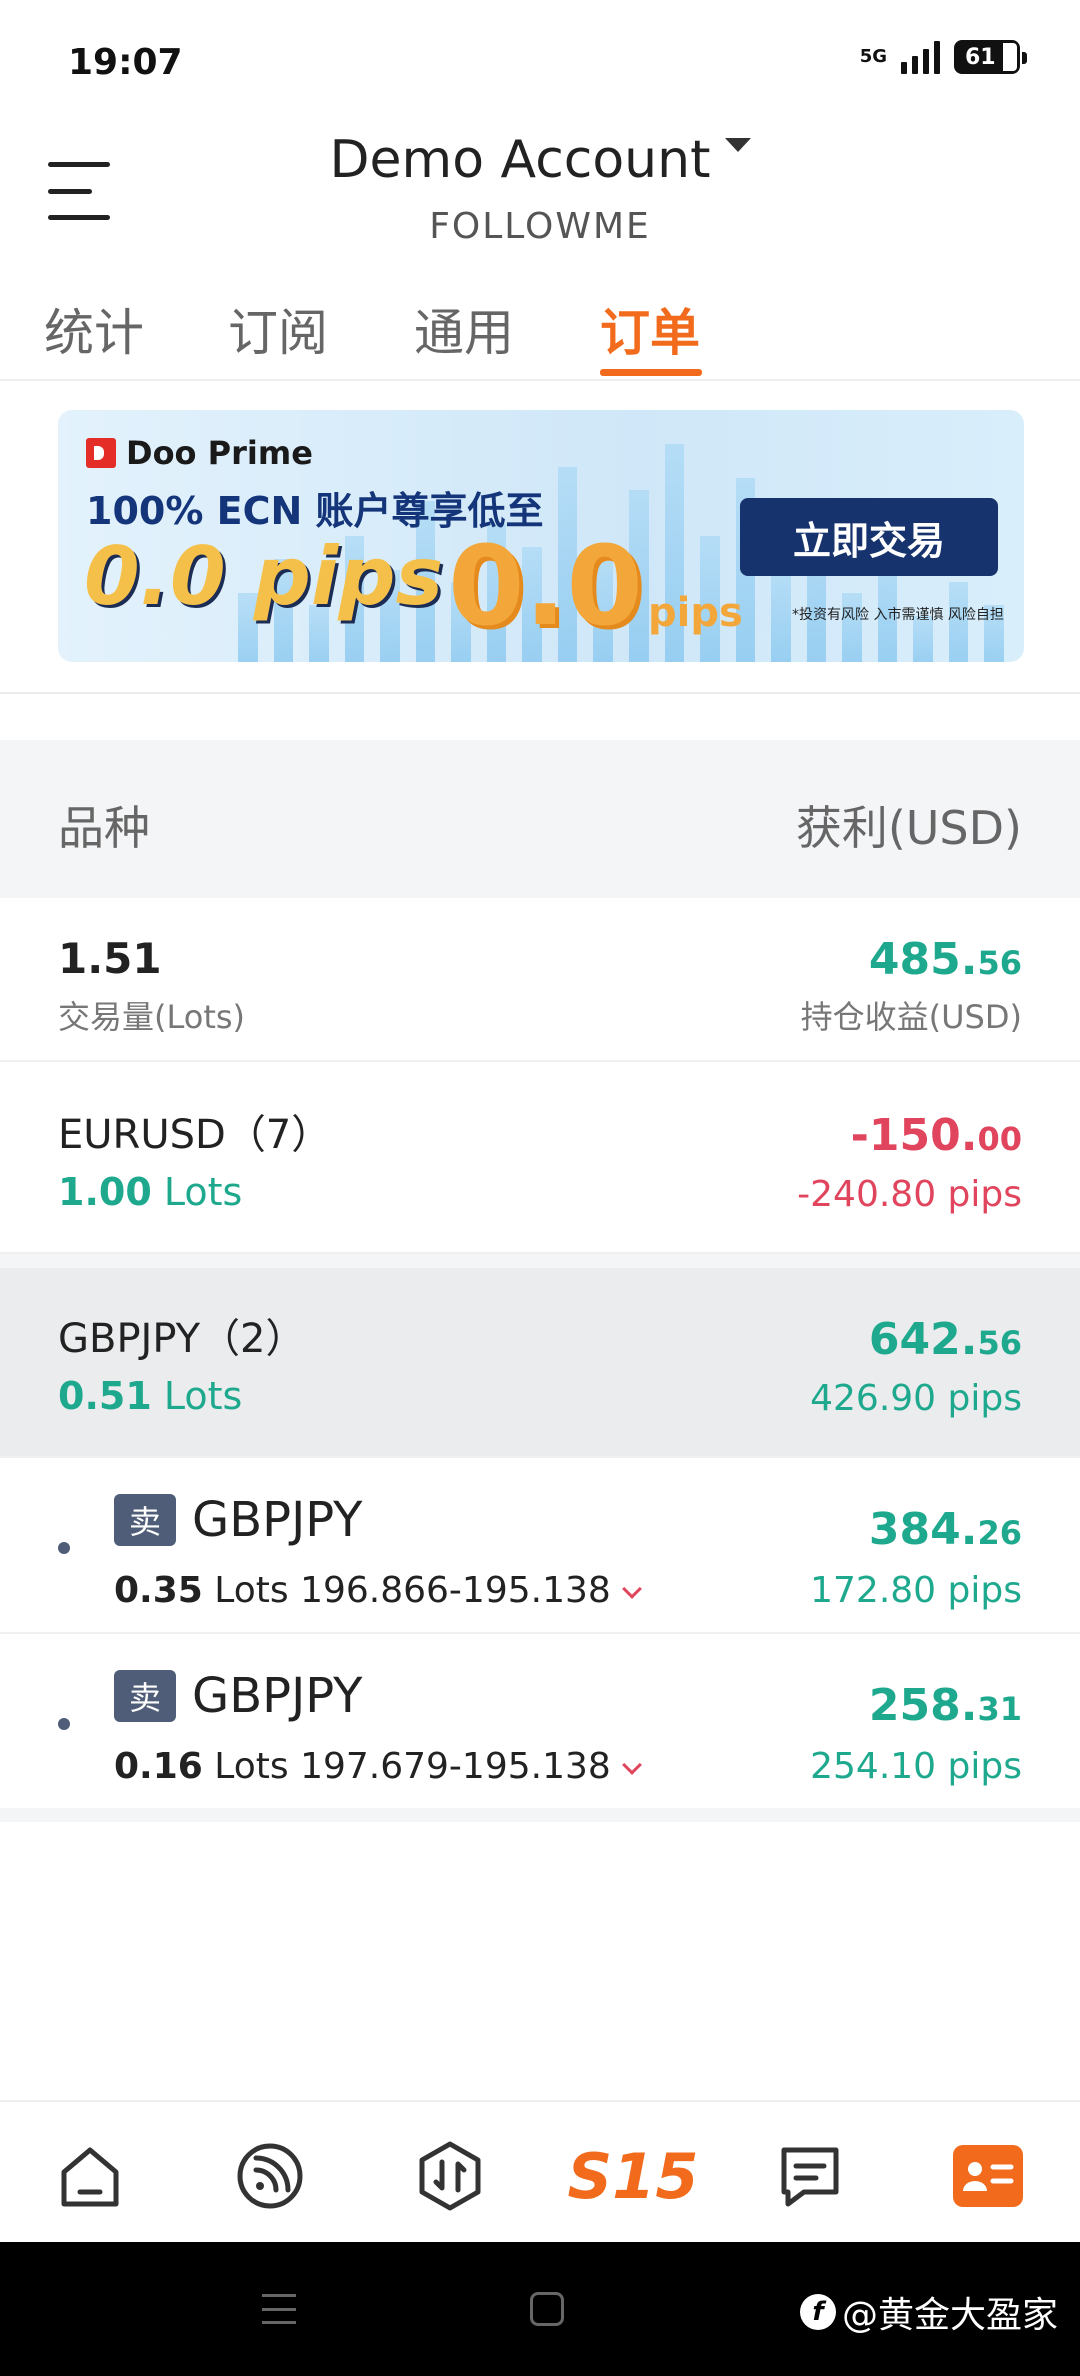 The image size is (1080, 2376). Describe the element at coordinates (988, 2176) in the screenshot. I see `account-card-icon` at that location.